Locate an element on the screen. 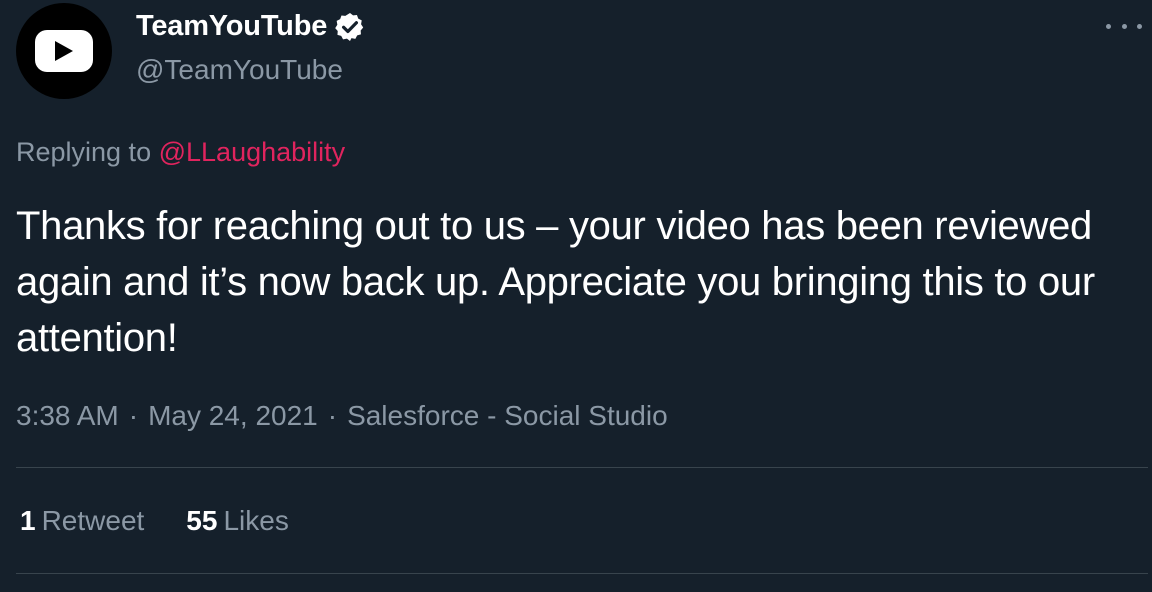 The height and width of the screenshot is (592, 1152). tweet-stats: 1 Retweet 55 Likes is located at coordinates (154, 521).